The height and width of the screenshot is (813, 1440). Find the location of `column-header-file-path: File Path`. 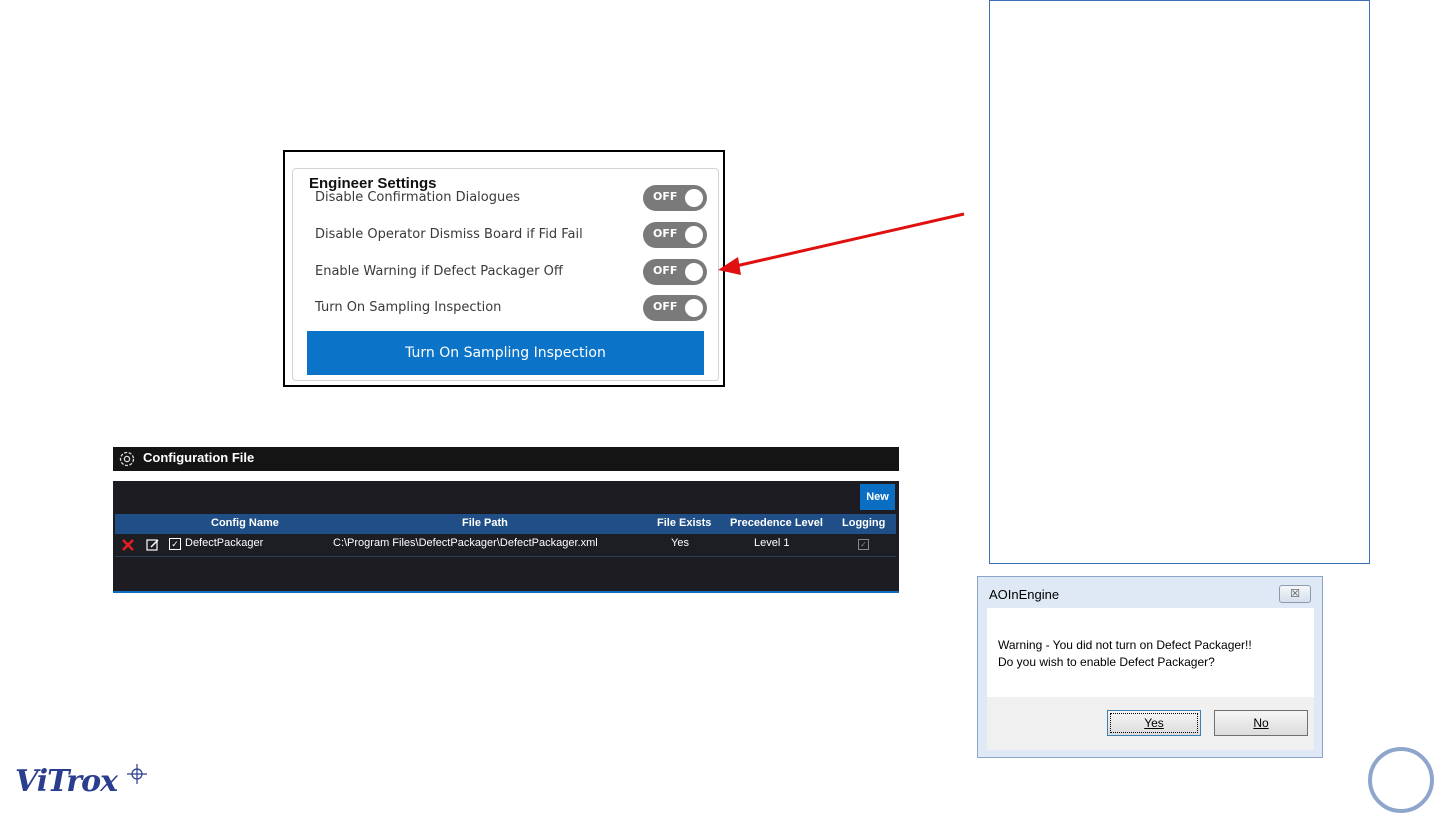

column-header-file-path: File Path is located at coordinates (485, 523).